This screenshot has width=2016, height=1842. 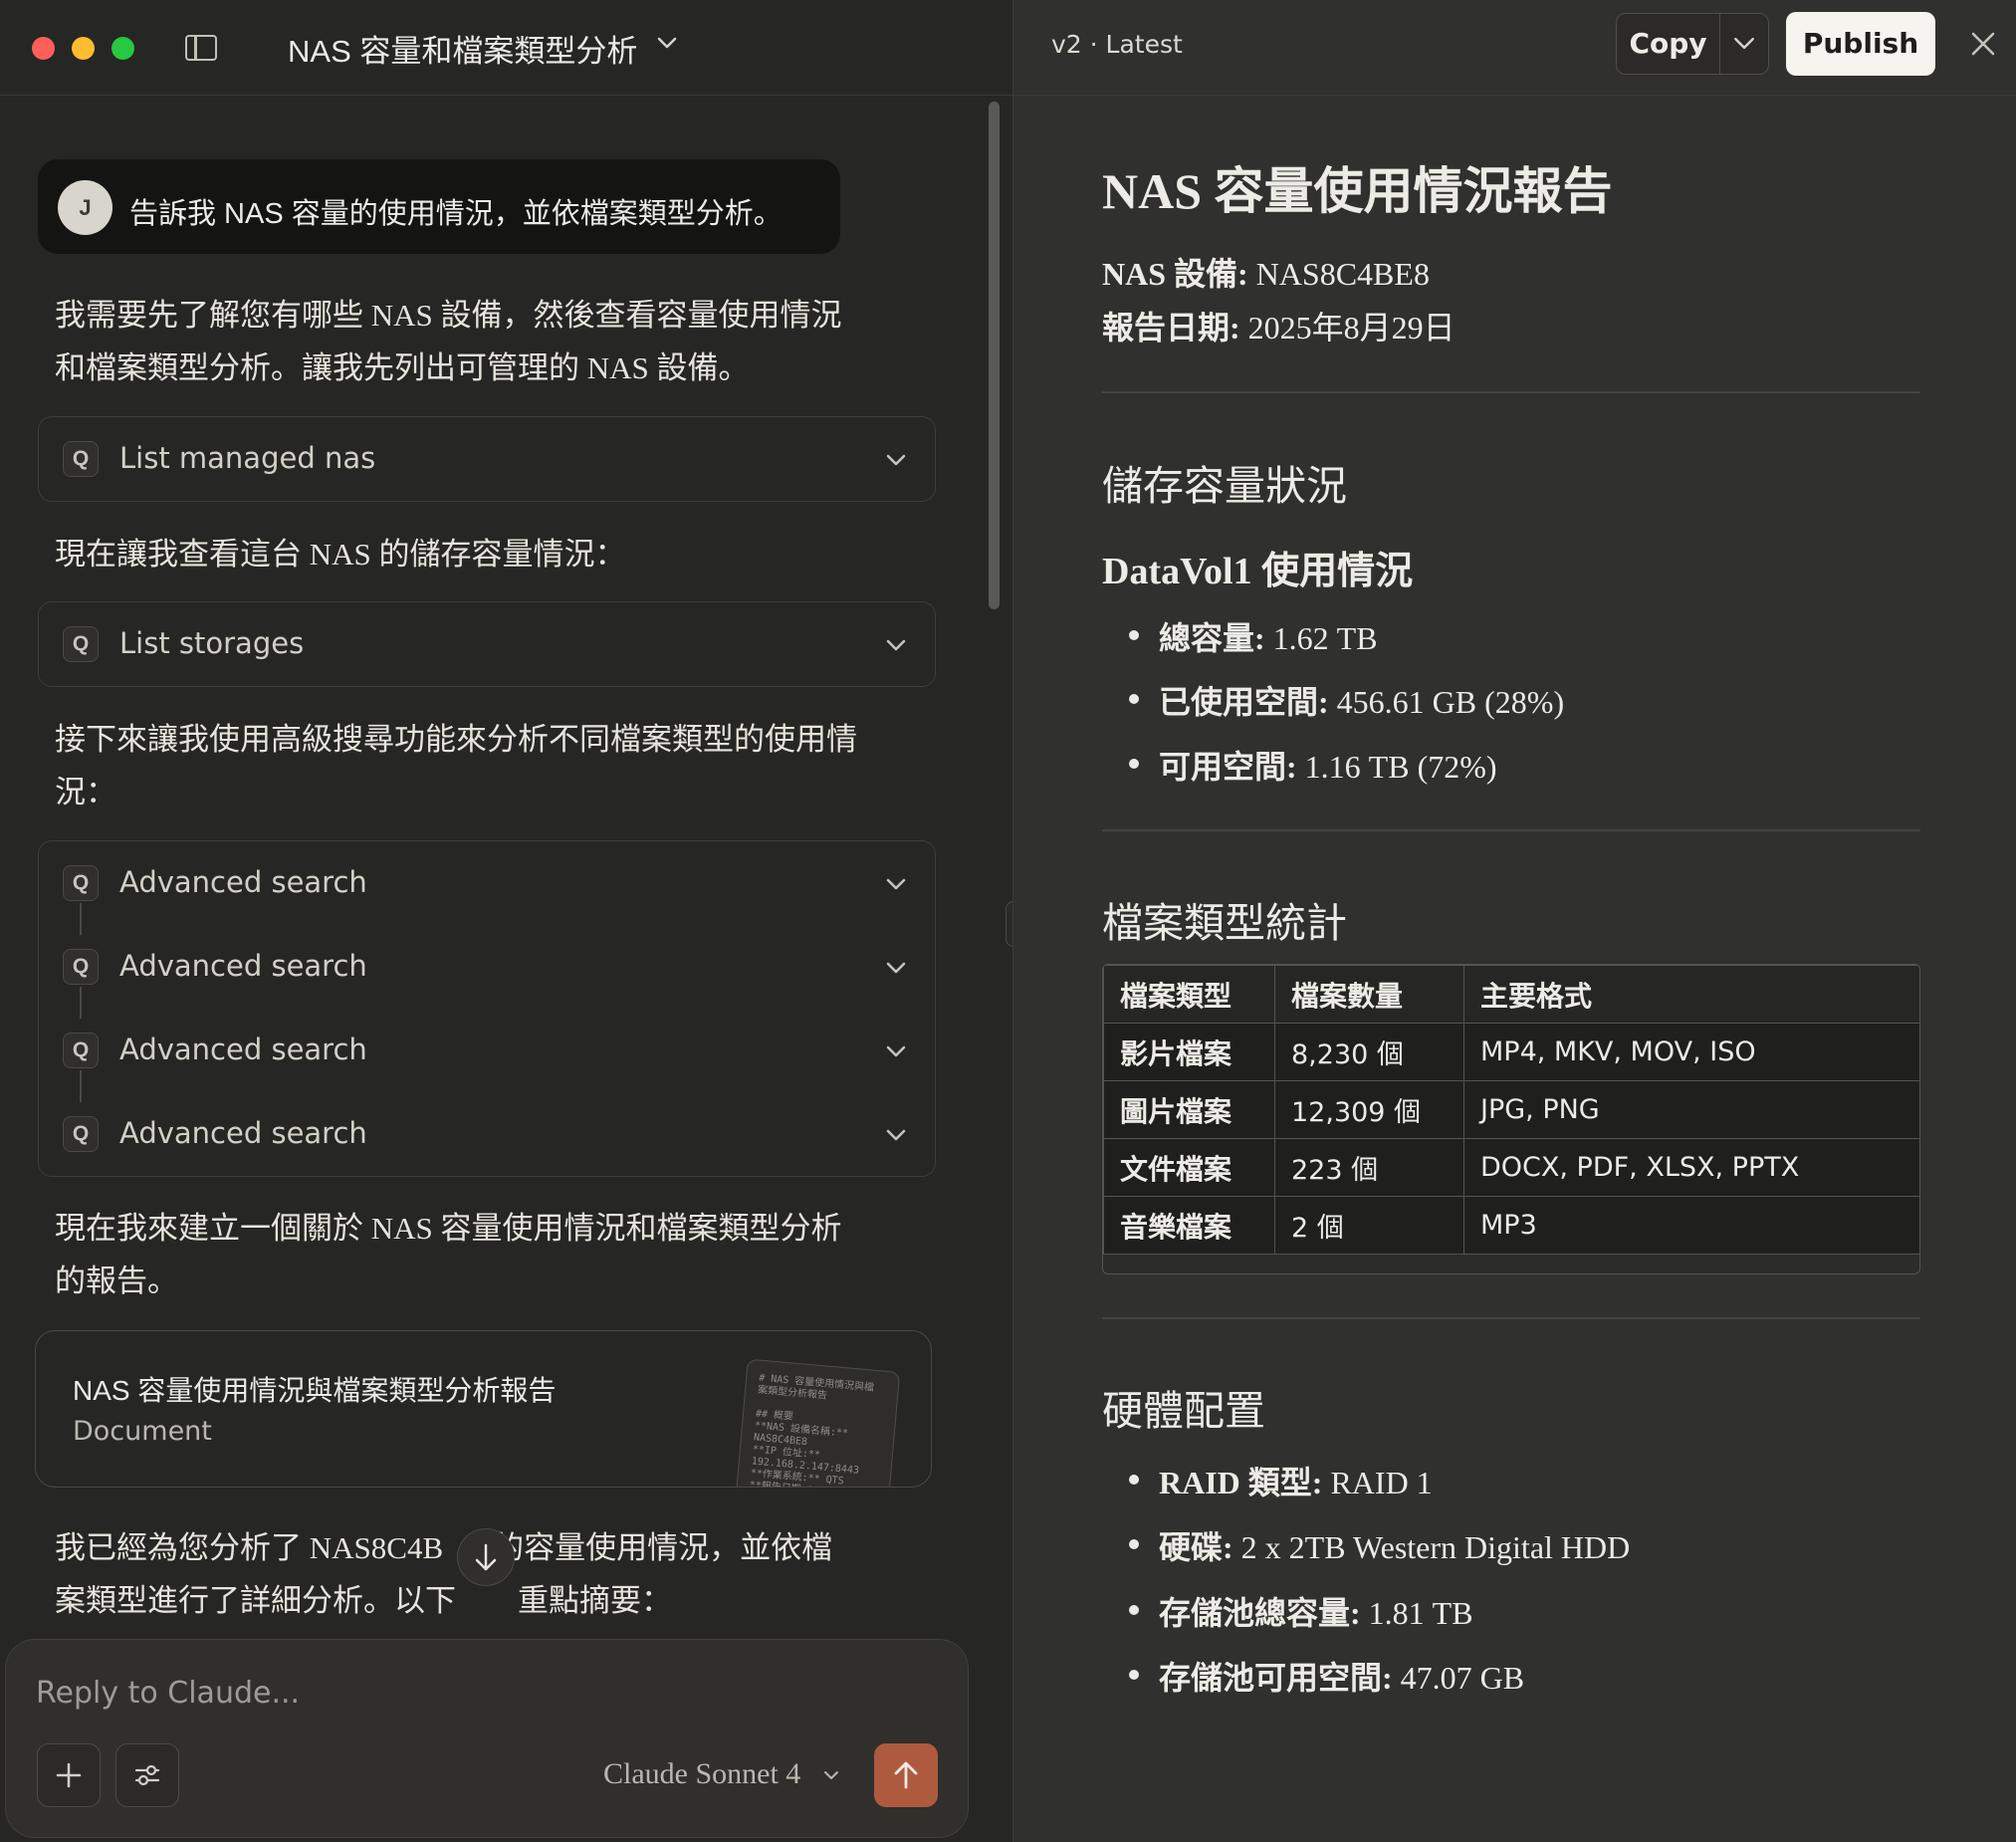 What do you see at coordinates (701, 1774) in the screenshot?
I see `model-selector: Claude Sonnet 4` at bounding box center [701, 1774].